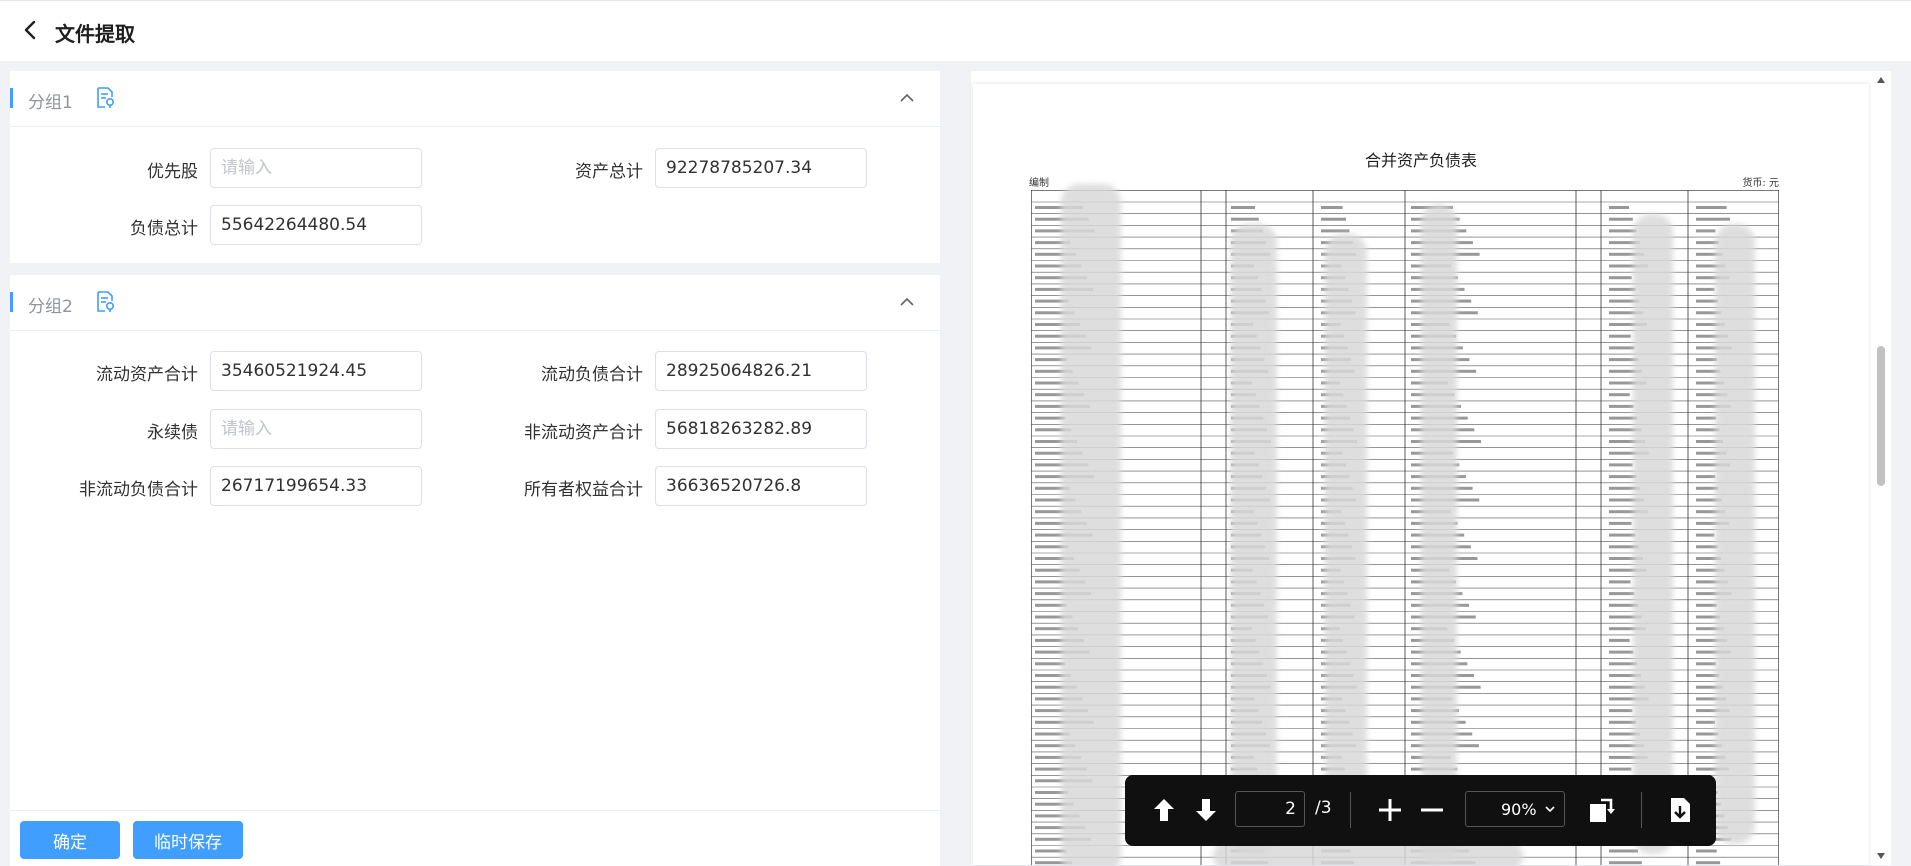  I want to click on field-perpetual-bonds: 永续债, so click(284, 429).